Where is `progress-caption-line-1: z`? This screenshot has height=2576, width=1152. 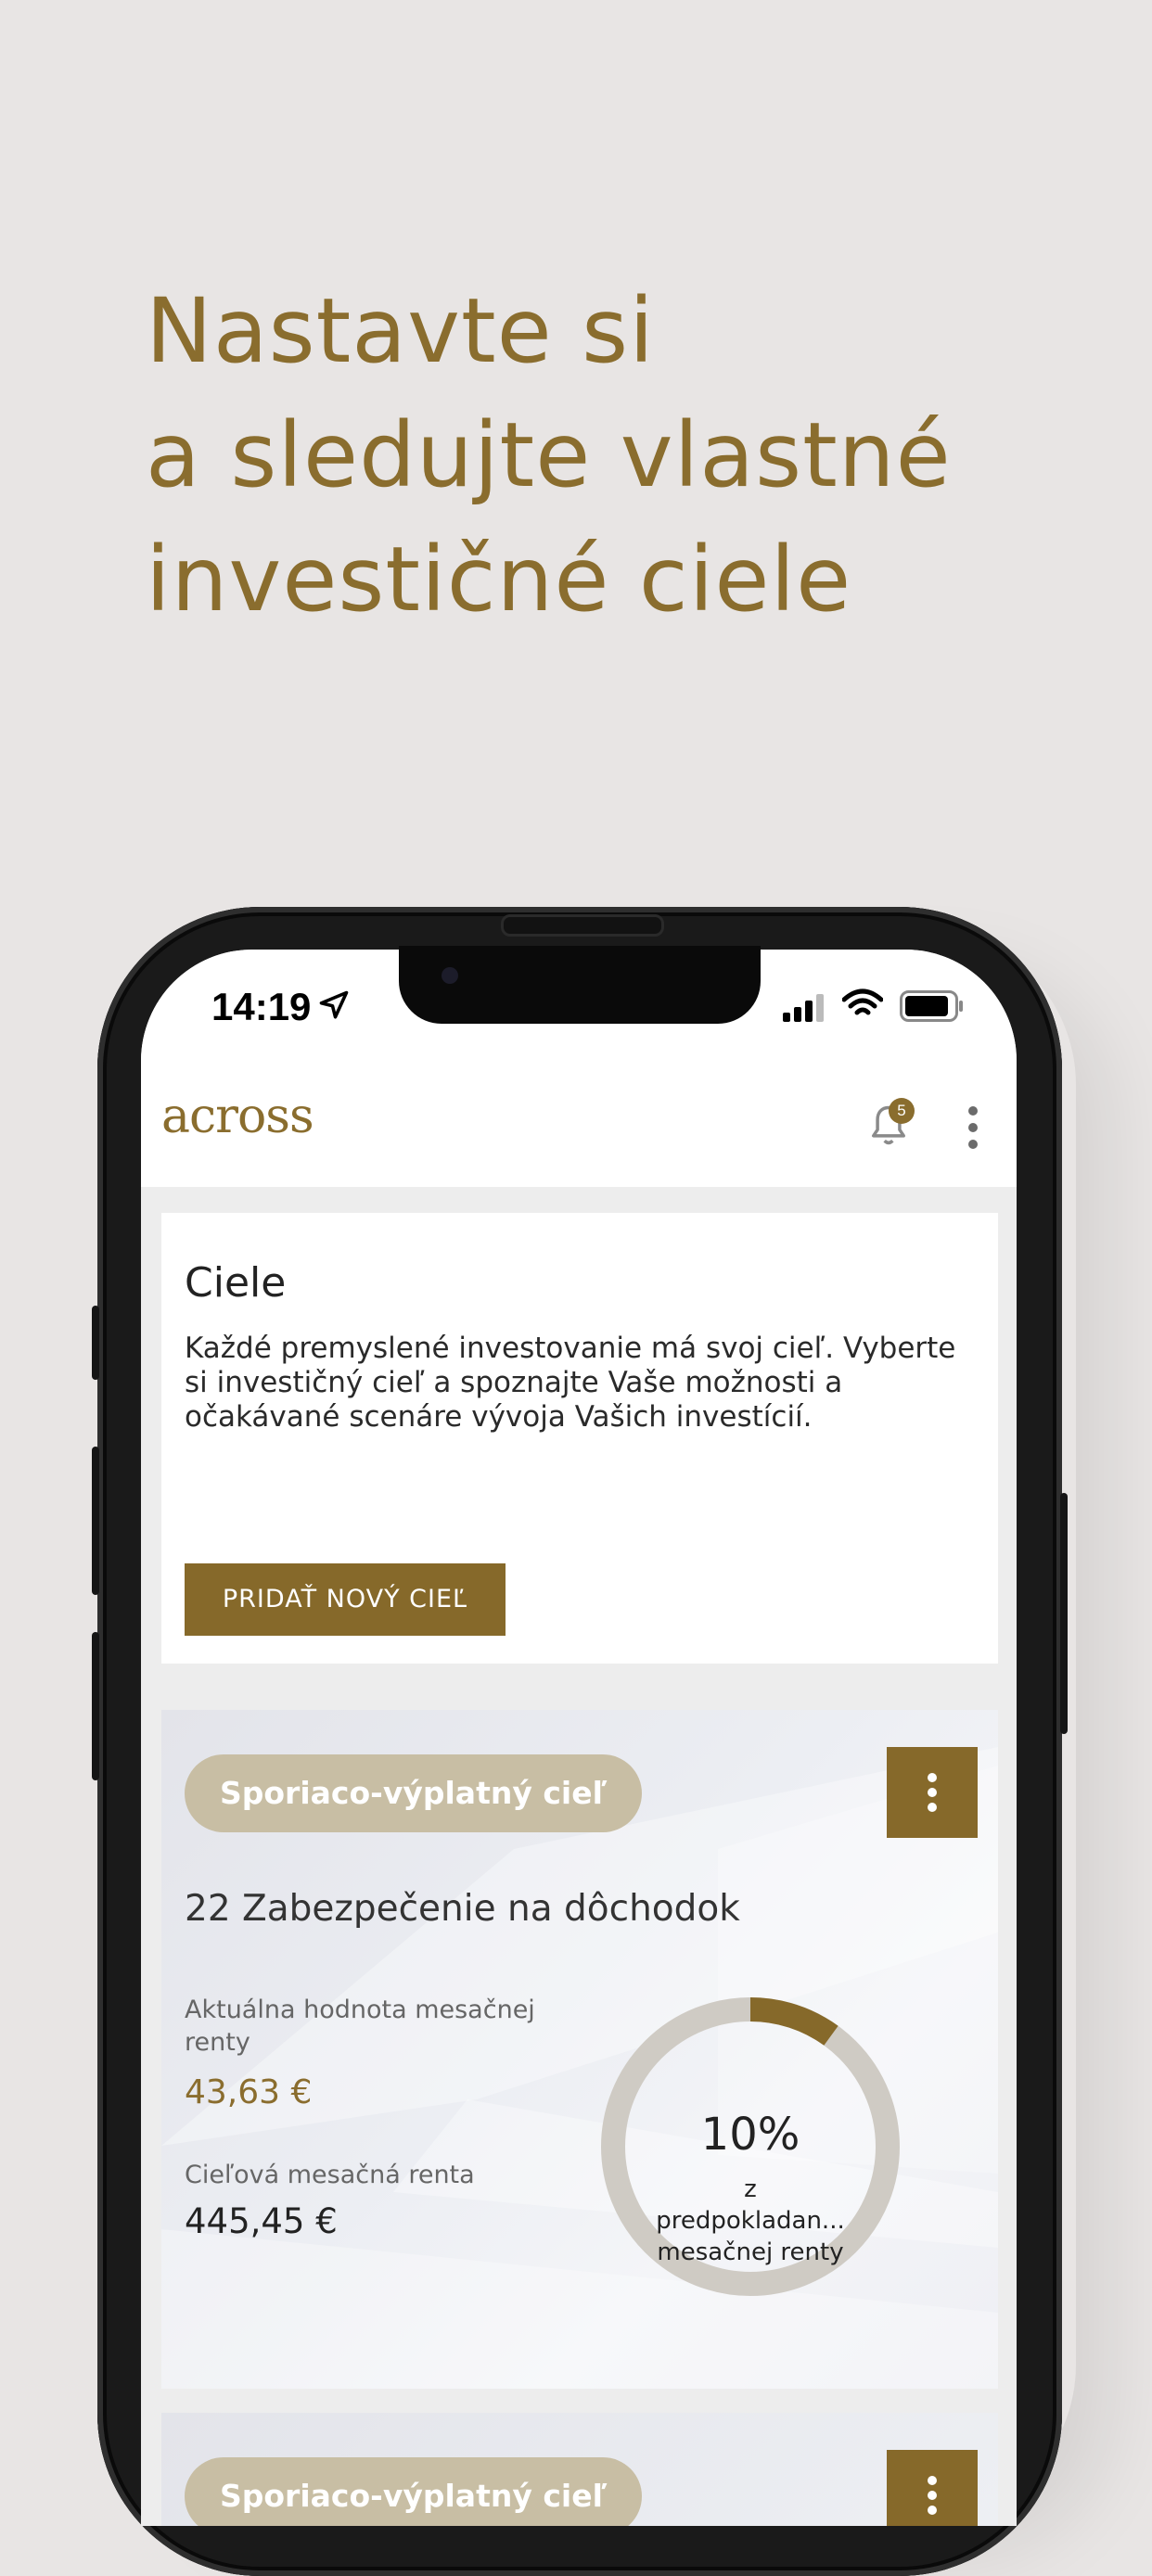
progress-caption-line-1: z is located at coordinates (750, 2189).